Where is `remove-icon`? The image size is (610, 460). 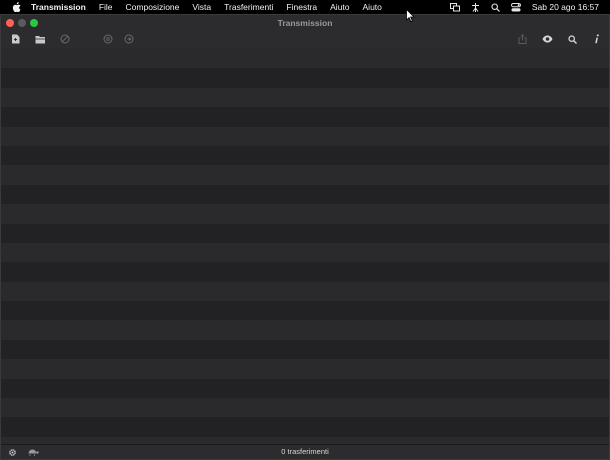
remove-icon is located at coordinates (65, 39).